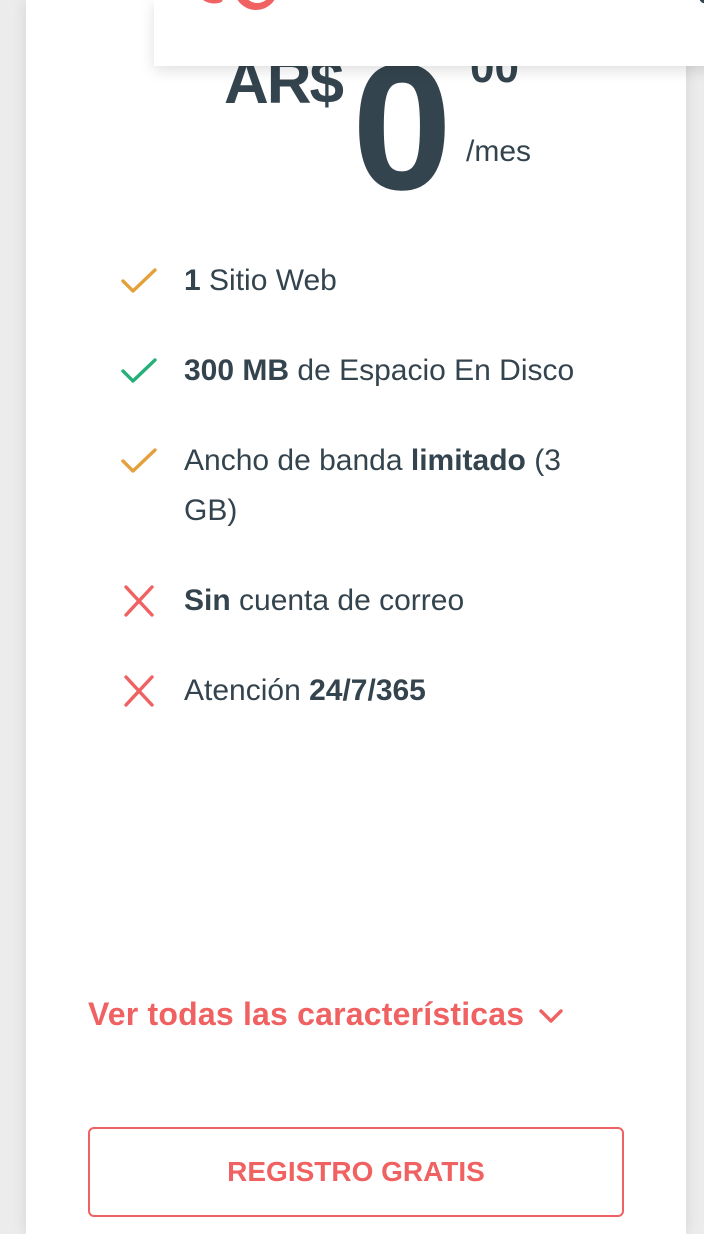 Image resolution: width=704 pixels, height=1234 pixels. What do you see at coordinates (551, 1016) in the screenshot?
I see `chevron-down-icon` at bounding box center [551, 1016].